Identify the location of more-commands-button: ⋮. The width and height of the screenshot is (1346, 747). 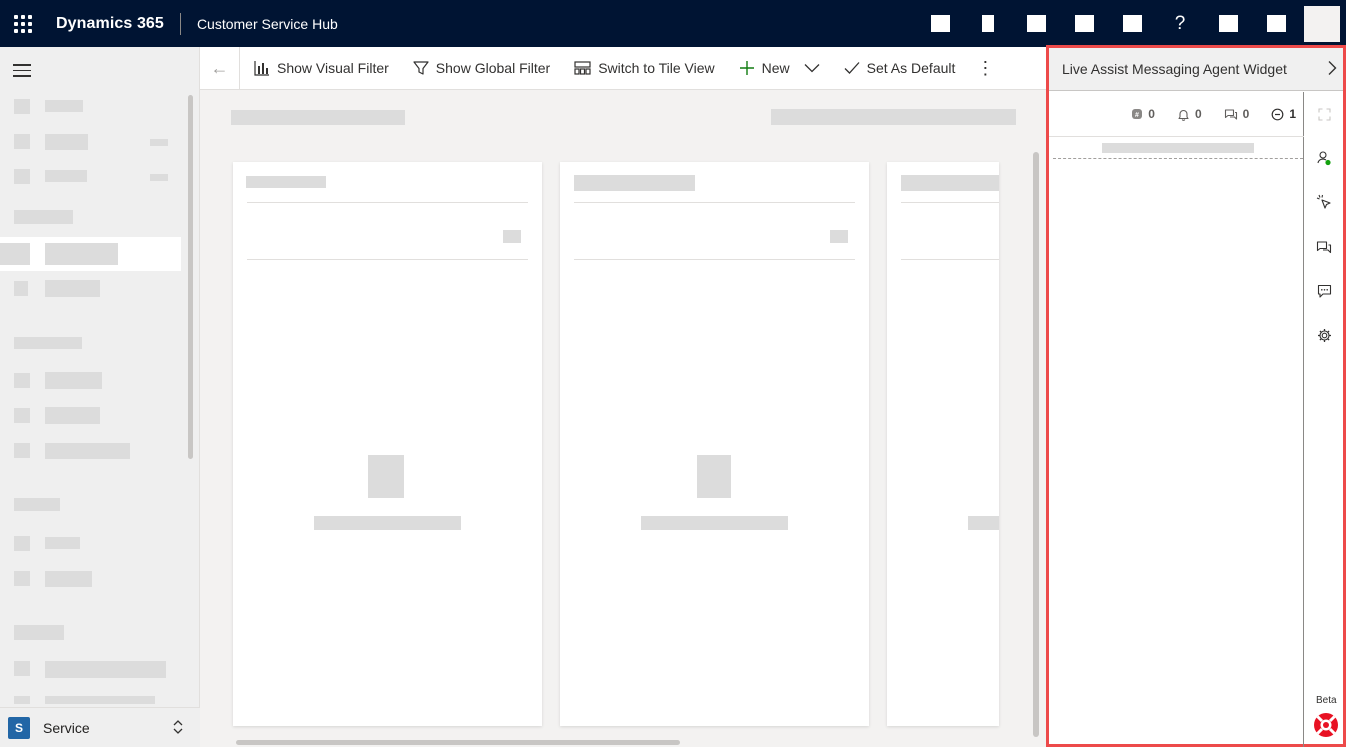
(985, 68).